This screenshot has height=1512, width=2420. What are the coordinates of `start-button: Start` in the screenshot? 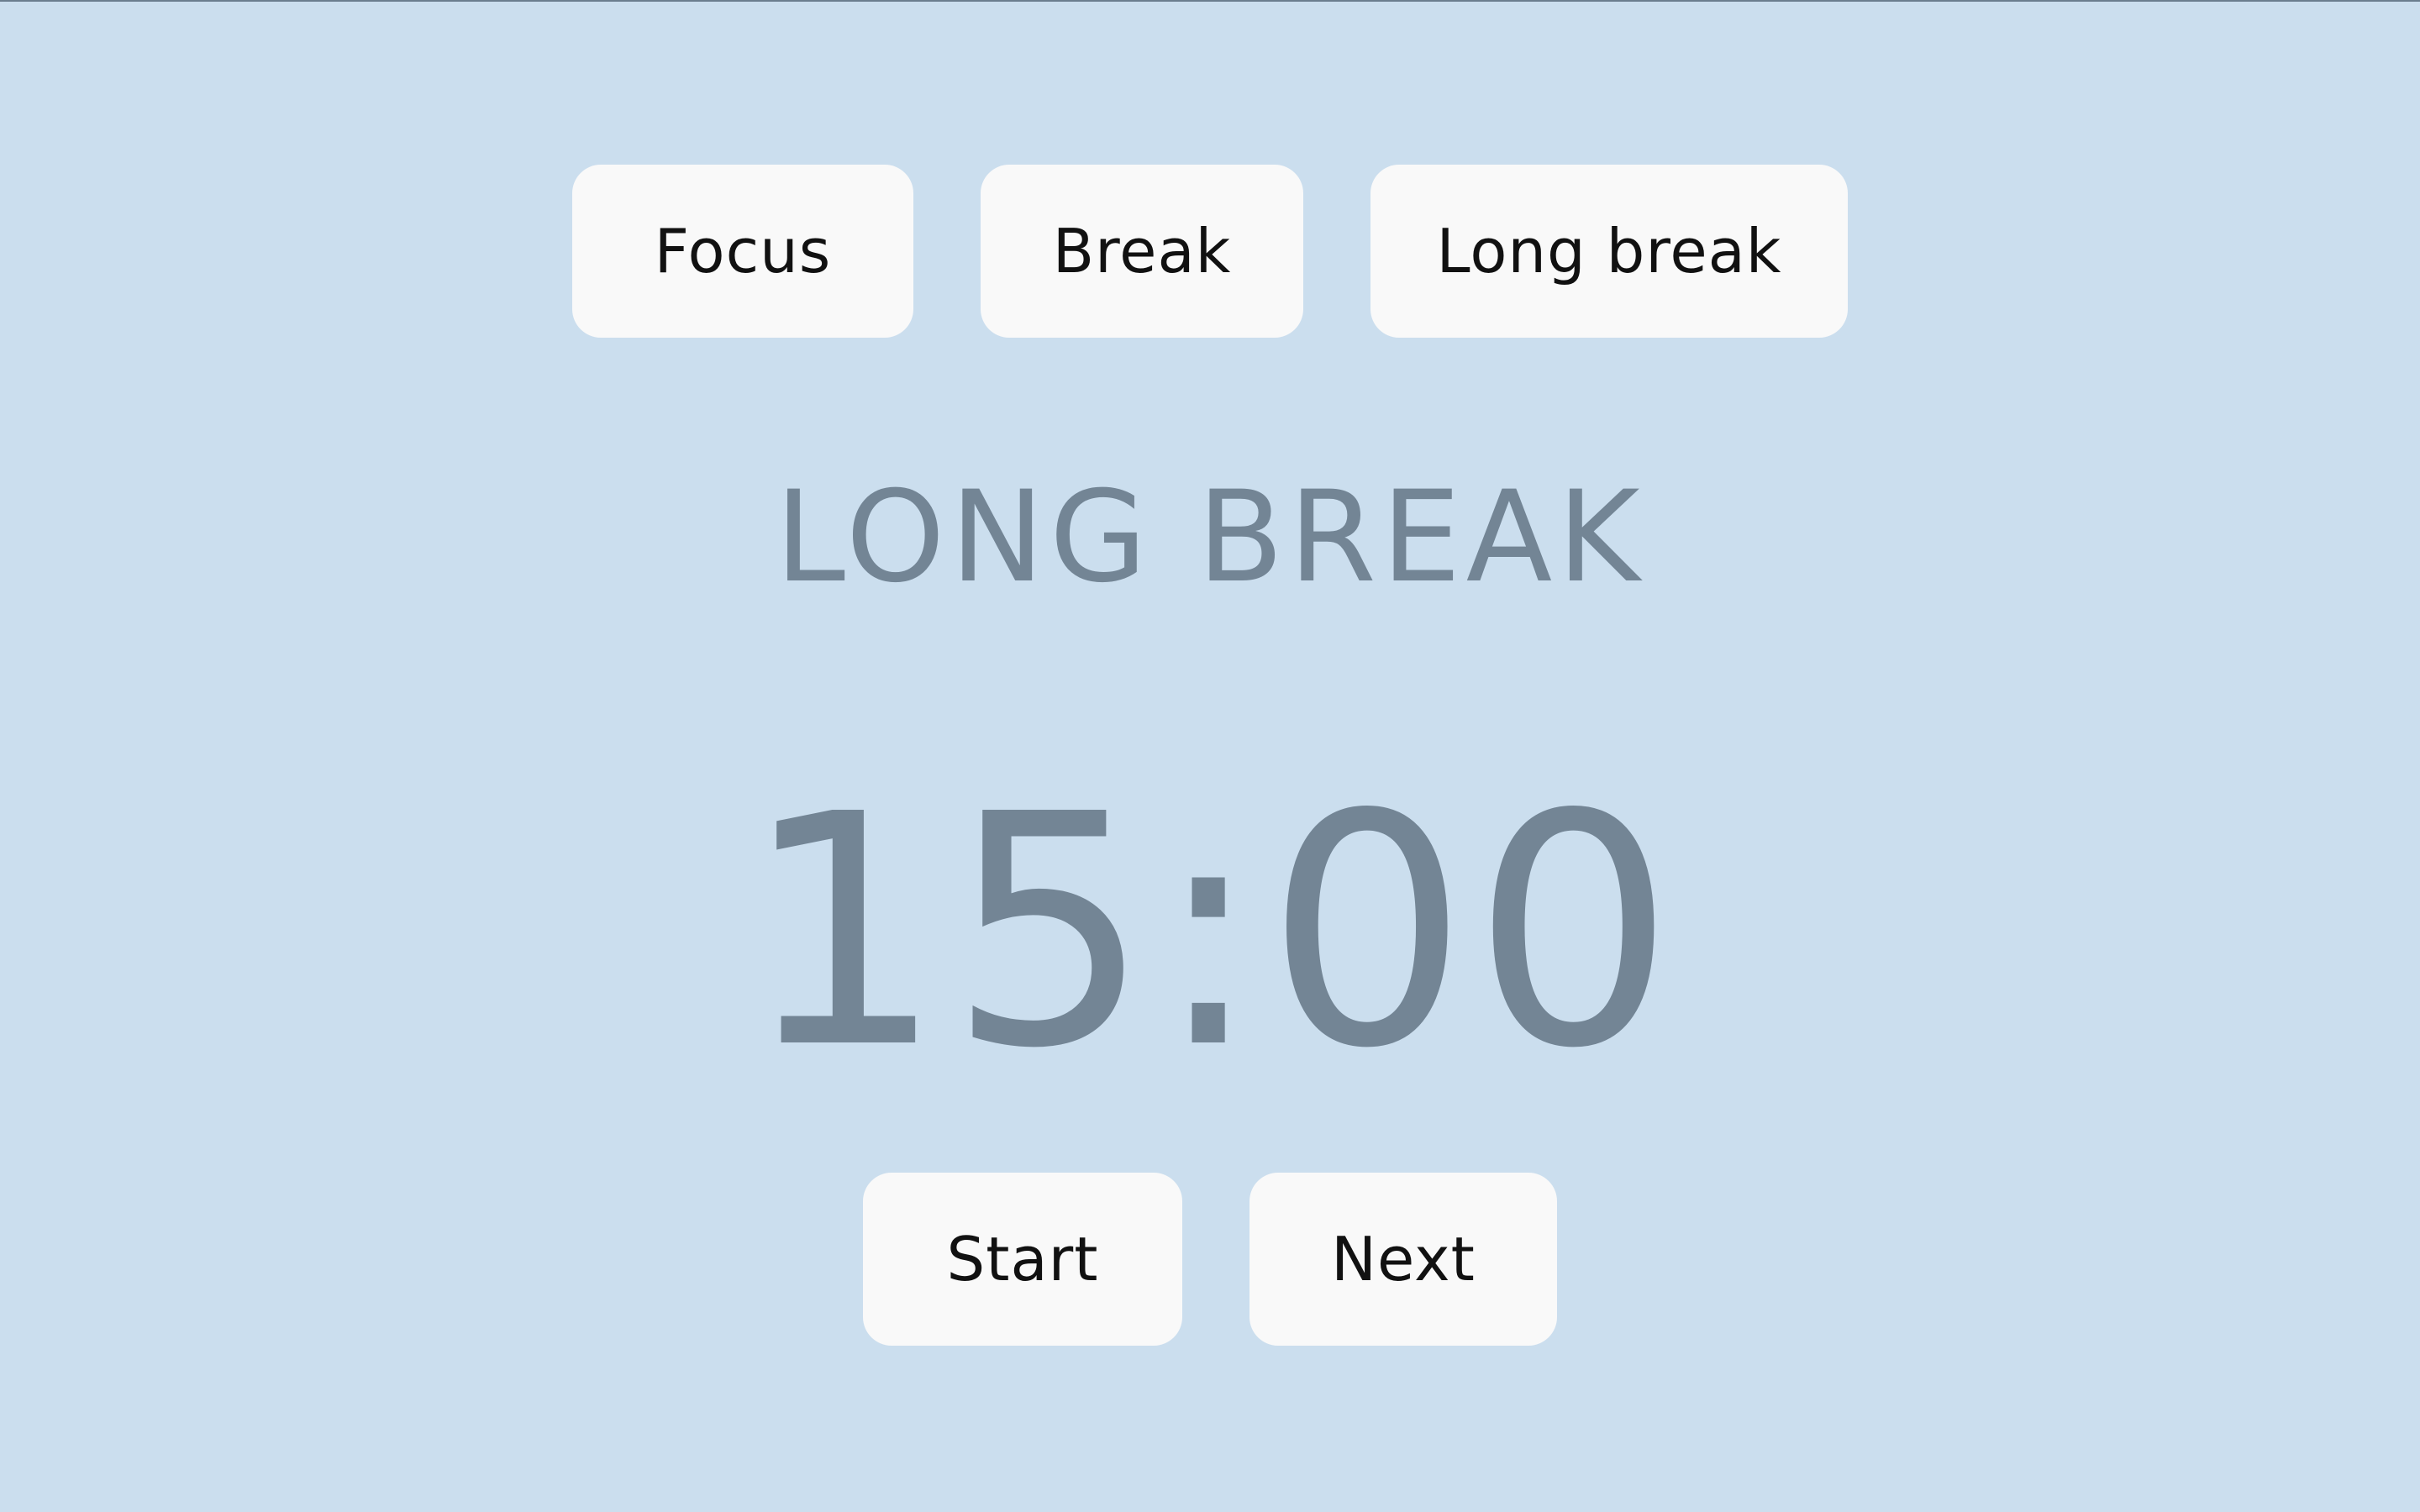 It's located at (1022, 1259).